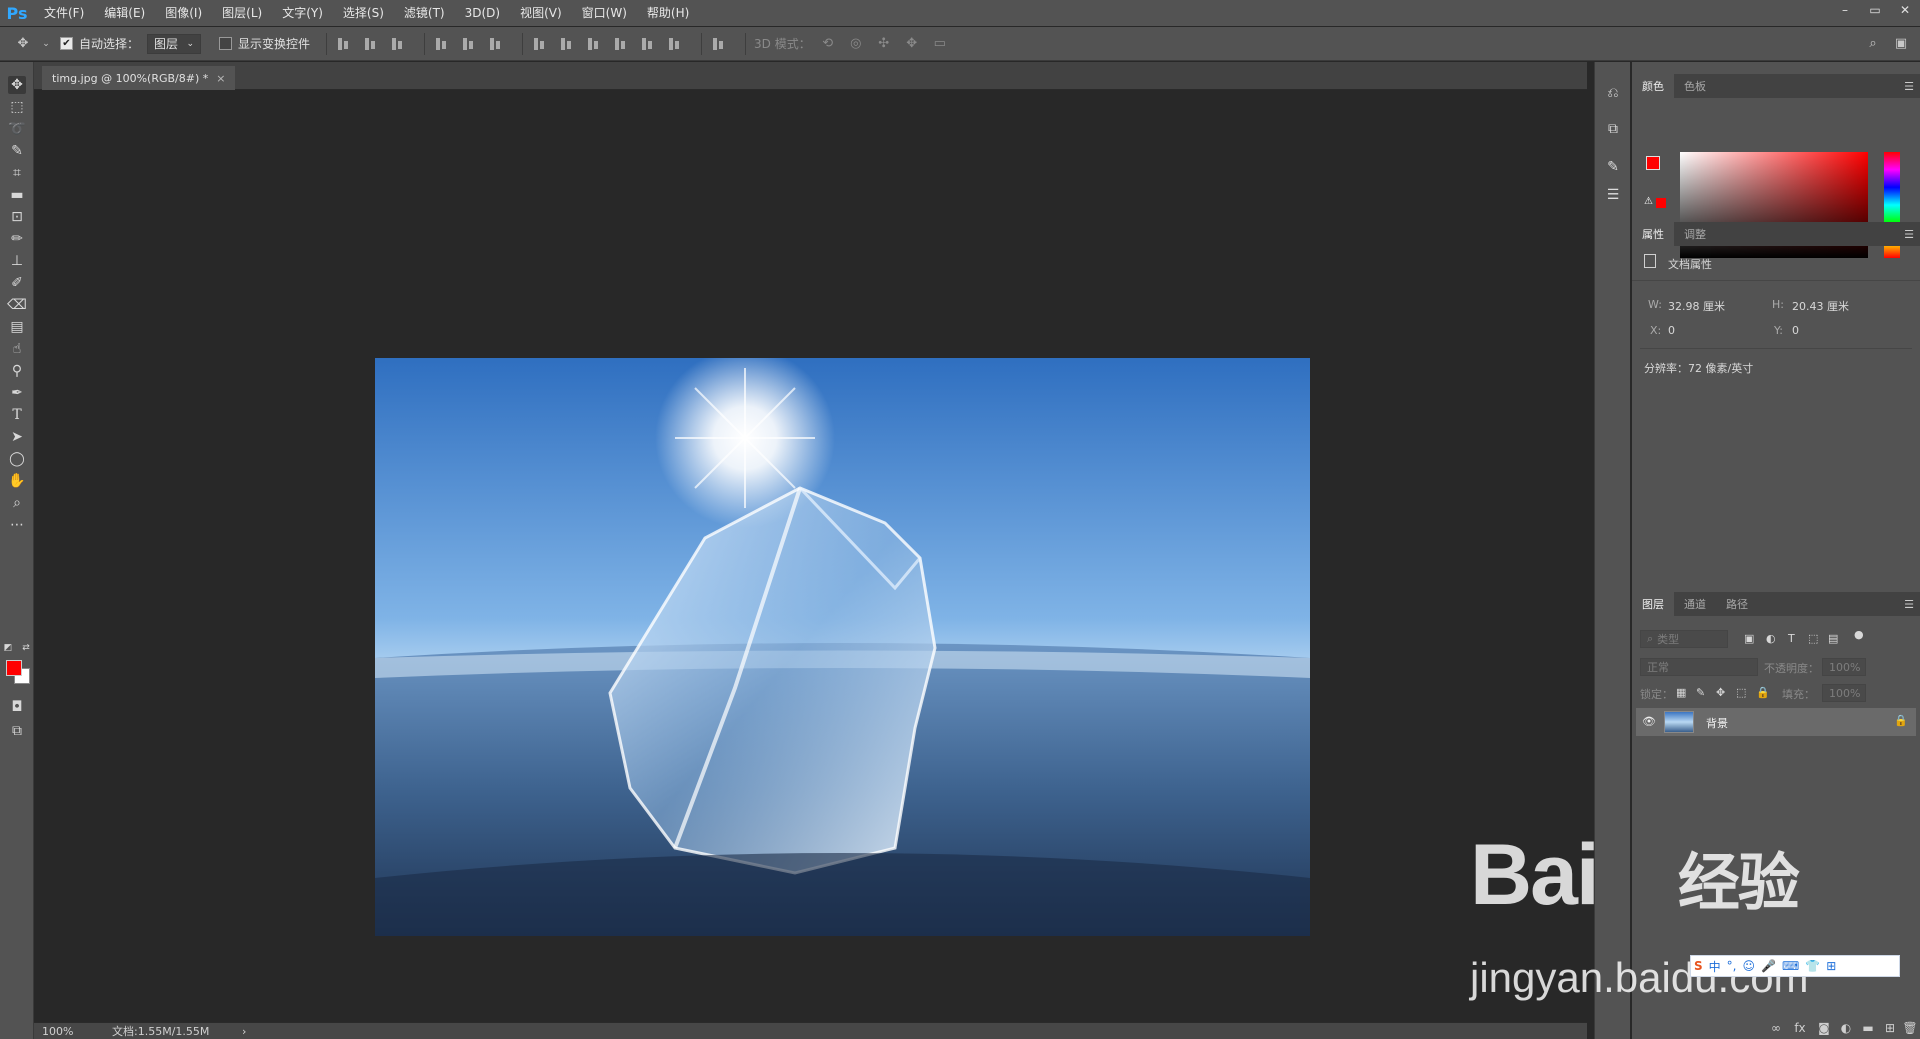 The image size is (1920, 1039). Describe the element at coordinates (17, 305) in the screenshot. I see `eraser-tool-icon: ⌫` at that location.